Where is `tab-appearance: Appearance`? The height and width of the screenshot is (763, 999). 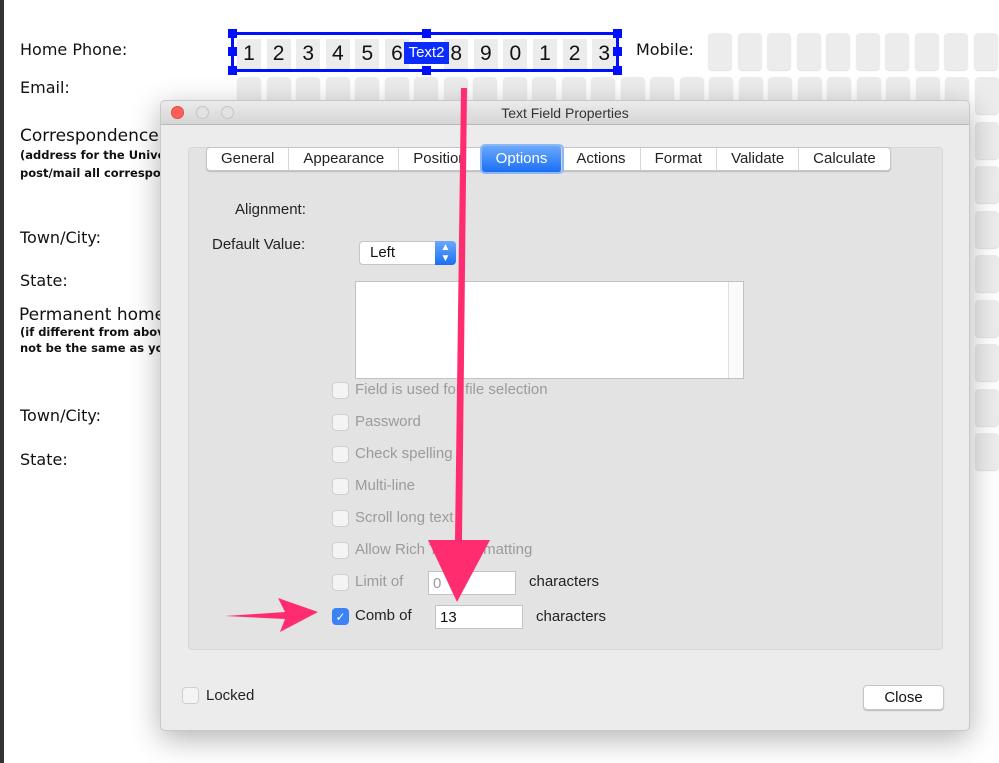
tab-appearance: Appearance is located at coordinates (344, 159).